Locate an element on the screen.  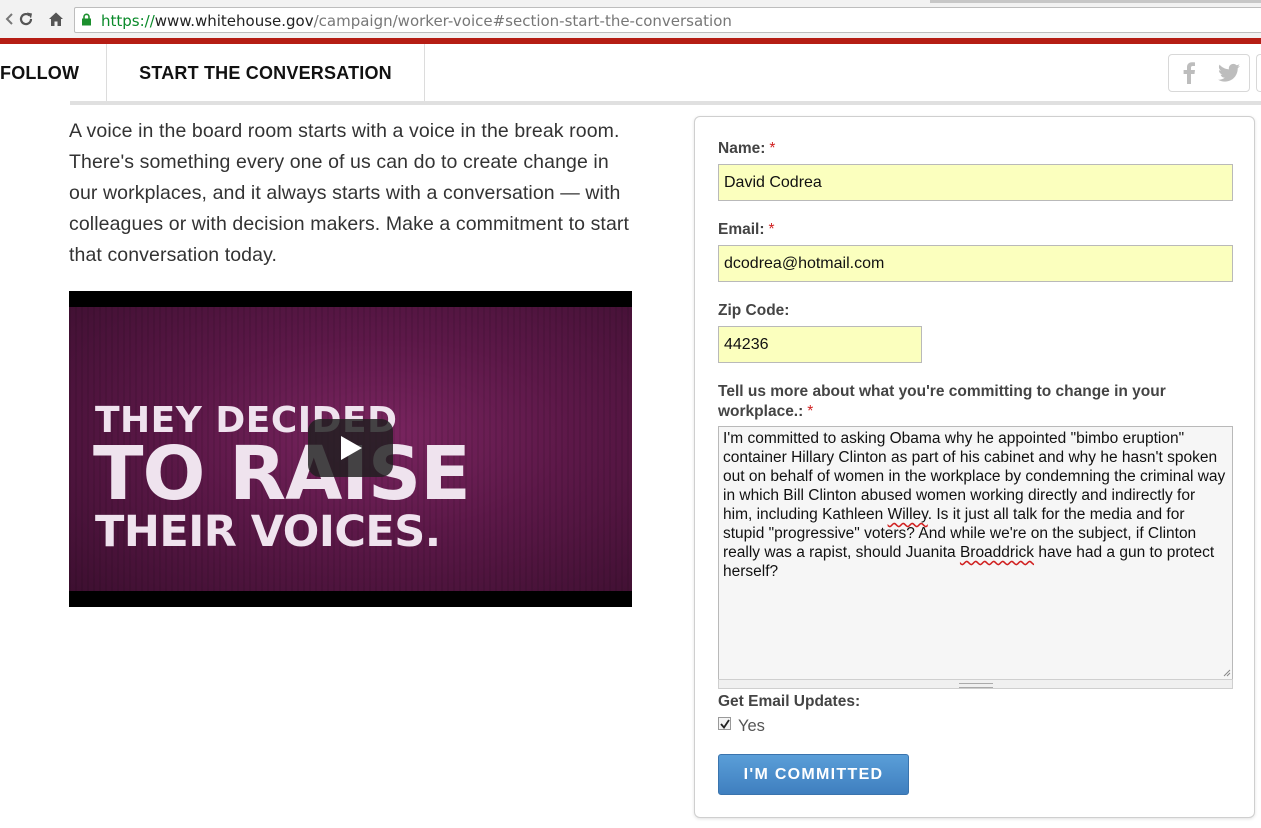
nav-follow: FOLLOW is located at coordinates (53, 73).